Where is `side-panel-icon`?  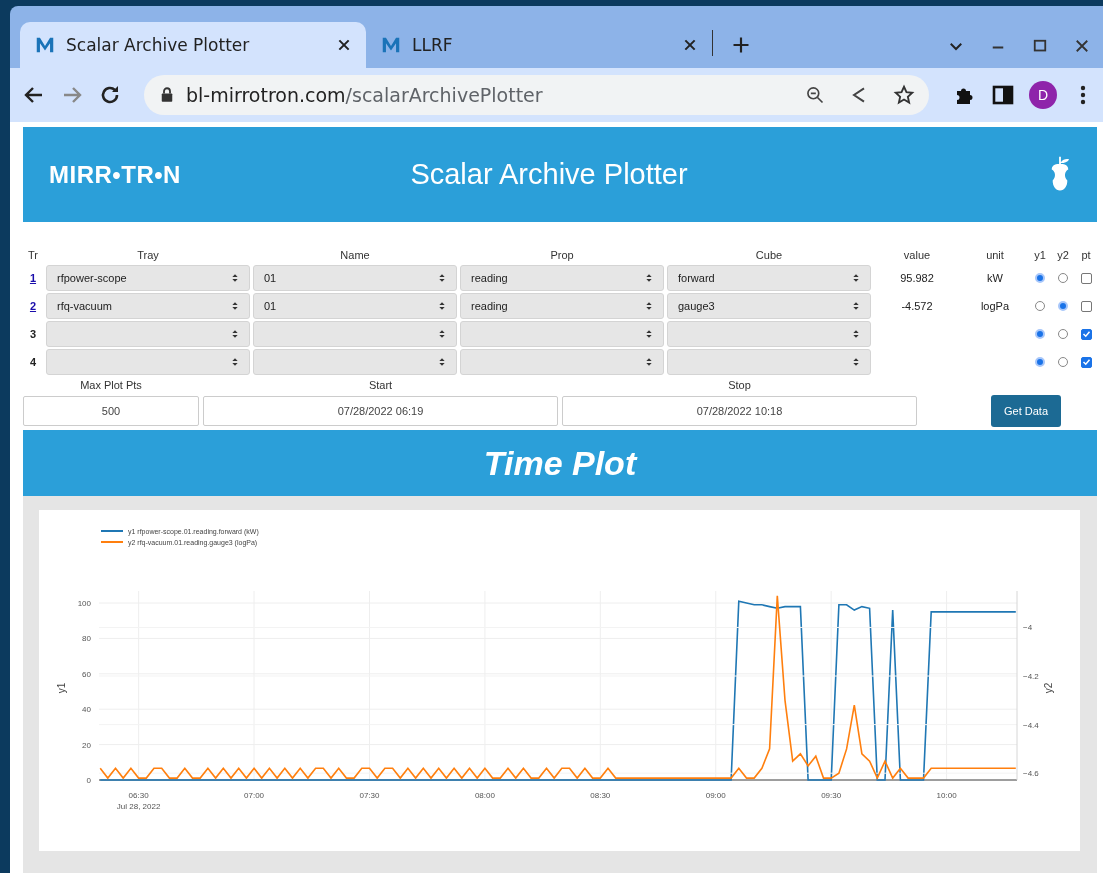 side-panel-icon is located at coordinates (1003, 95).